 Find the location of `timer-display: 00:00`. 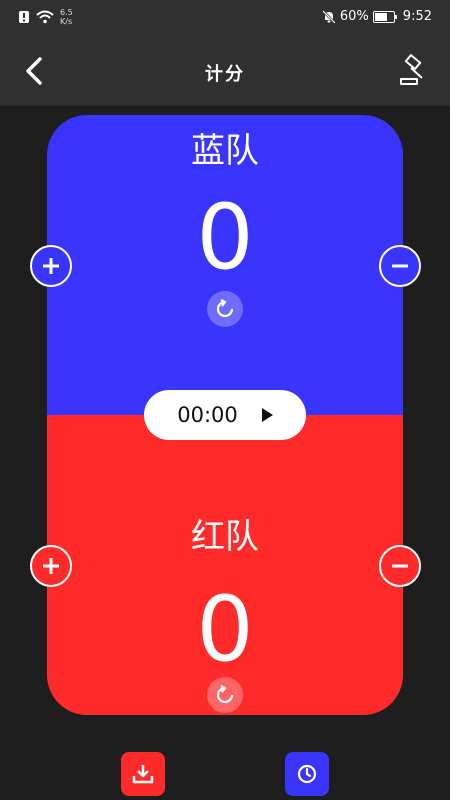

timer-display: 00:00 is located at coordinates (207, 415).